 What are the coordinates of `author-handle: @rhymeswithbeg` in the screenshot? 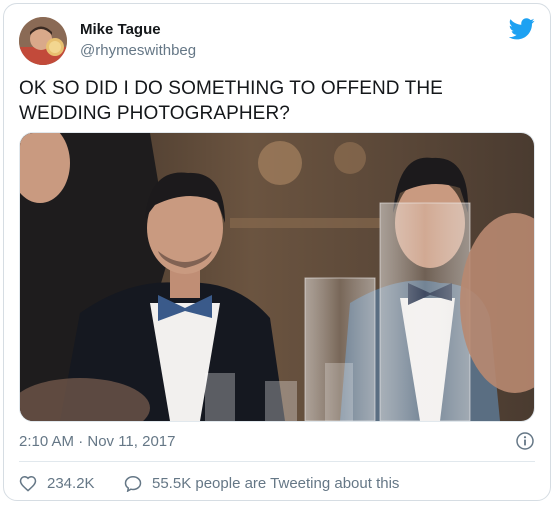 It's located at (138, 50).